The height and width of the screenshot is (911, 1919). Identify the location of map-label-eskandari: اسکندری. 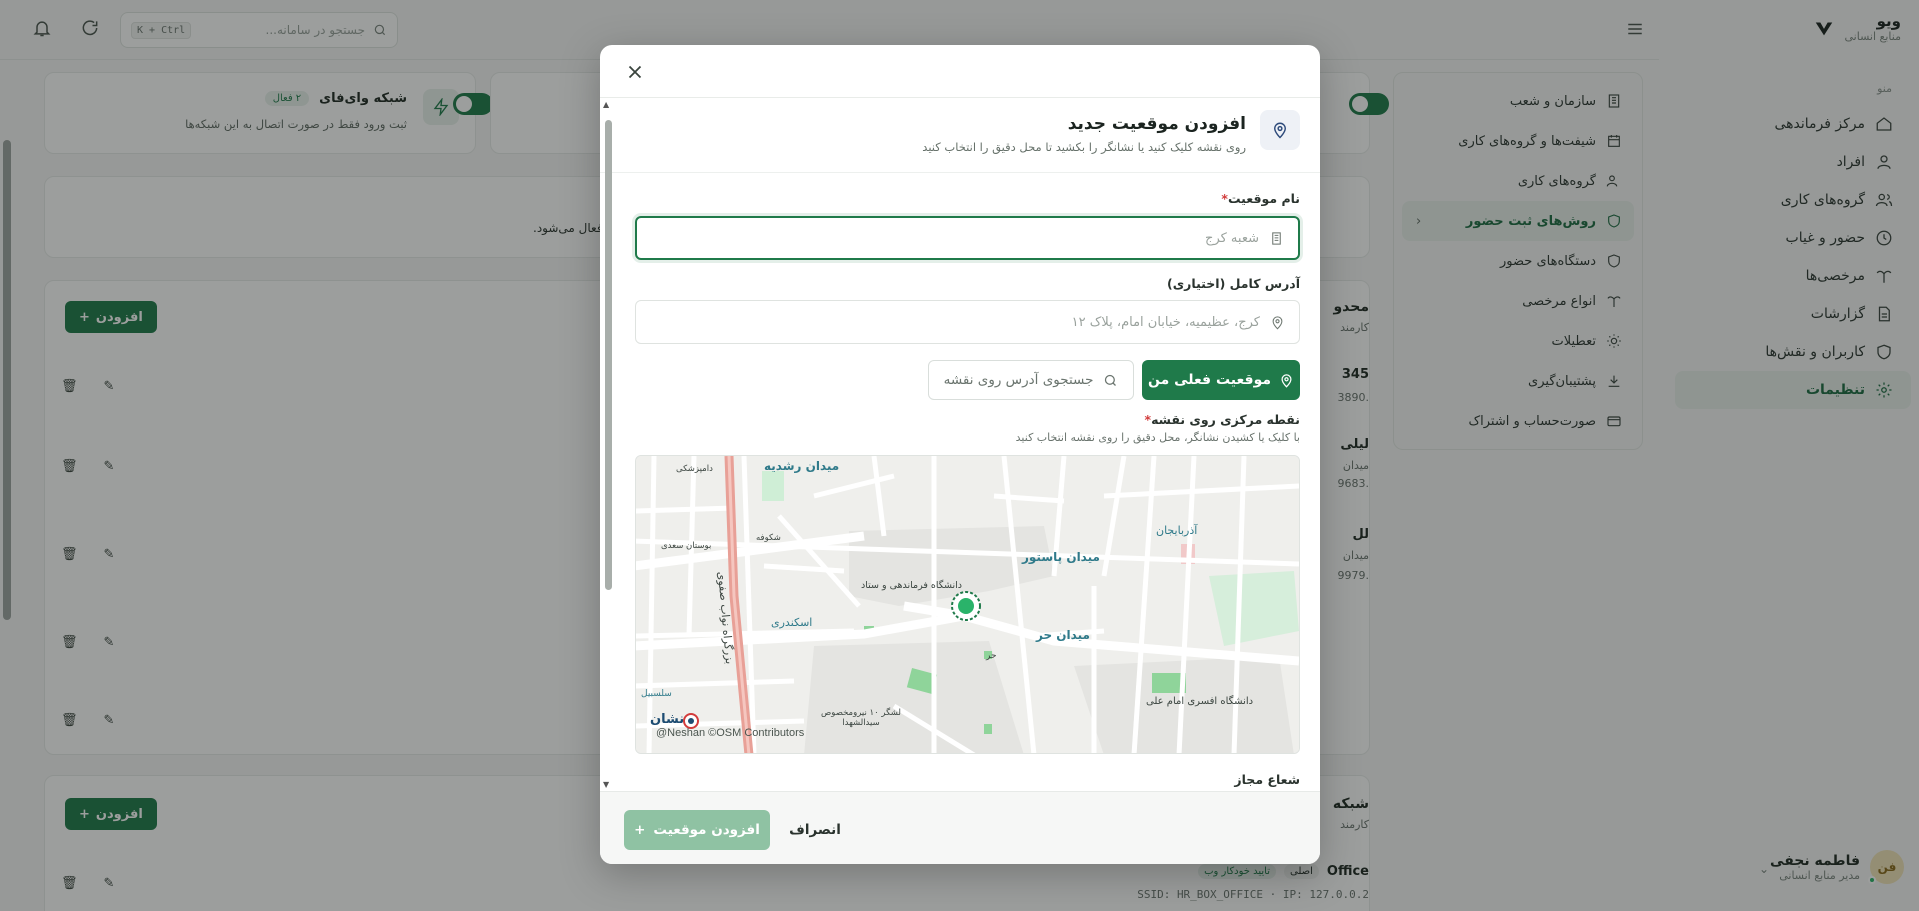
(792, 622).